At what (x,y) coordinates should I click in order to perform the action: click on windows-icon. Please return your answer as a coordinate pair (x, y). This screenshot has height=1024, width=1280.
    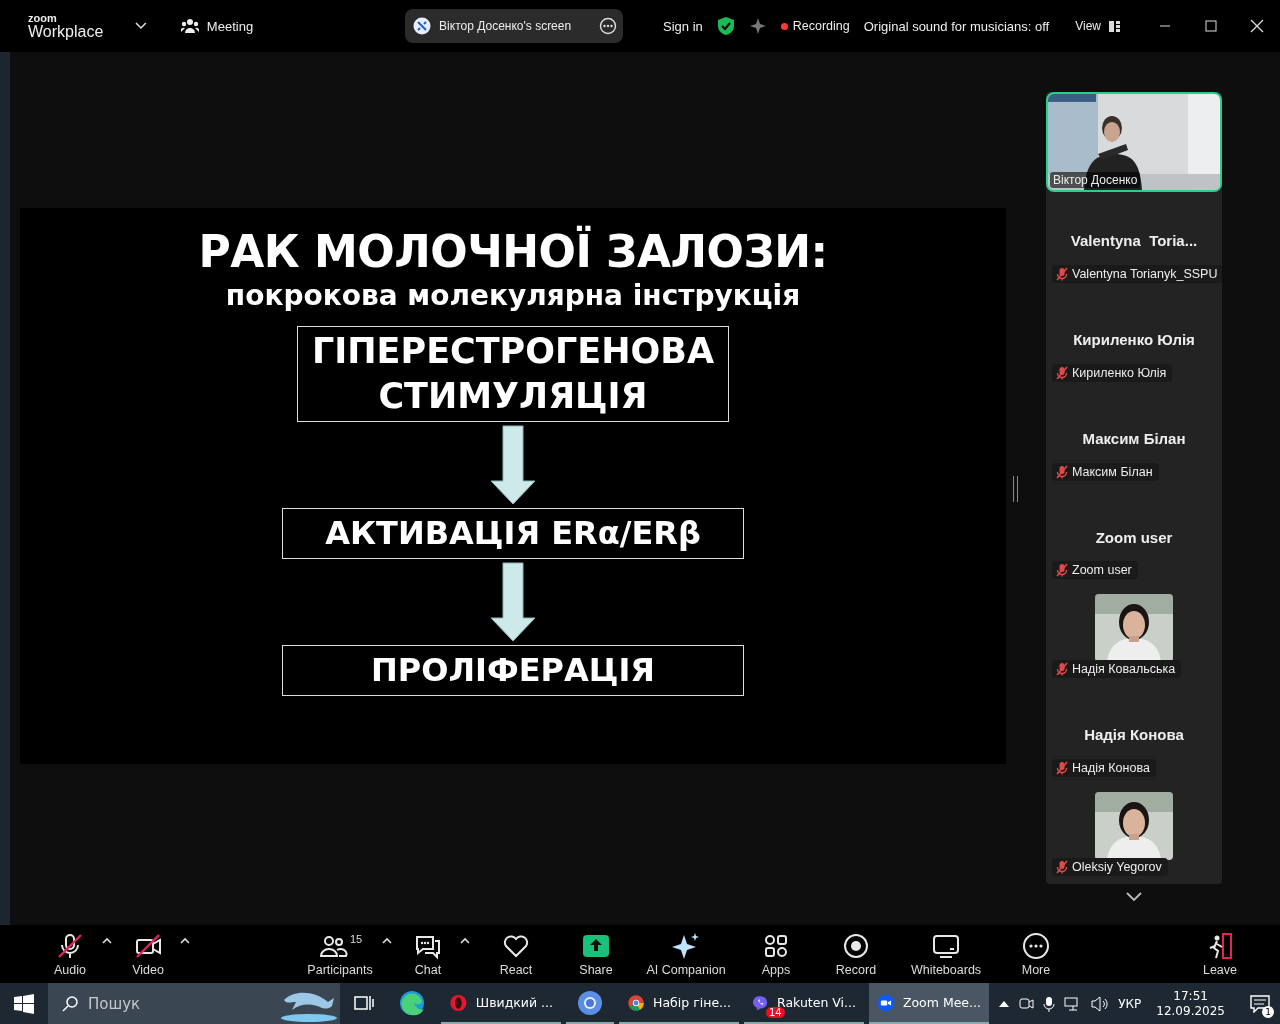
    Looking at the image, I should click on (24, 1003).